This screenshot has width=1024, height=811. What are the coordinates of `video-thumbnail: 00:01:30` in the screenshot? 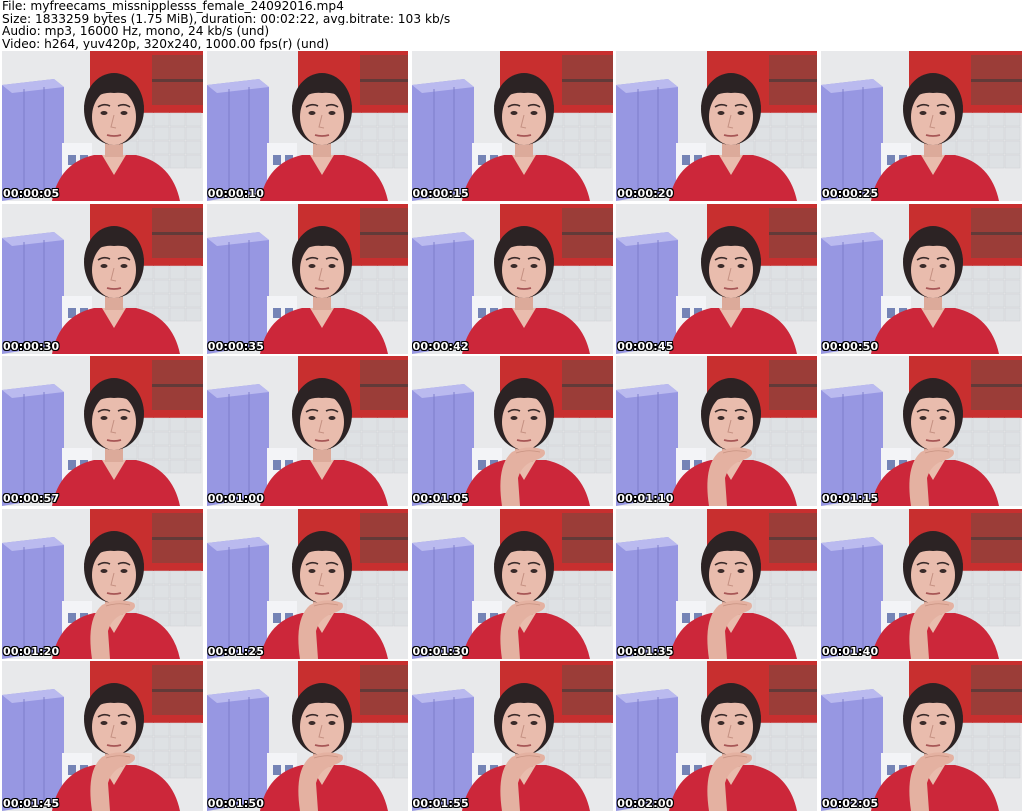 It's located at (512, 583).